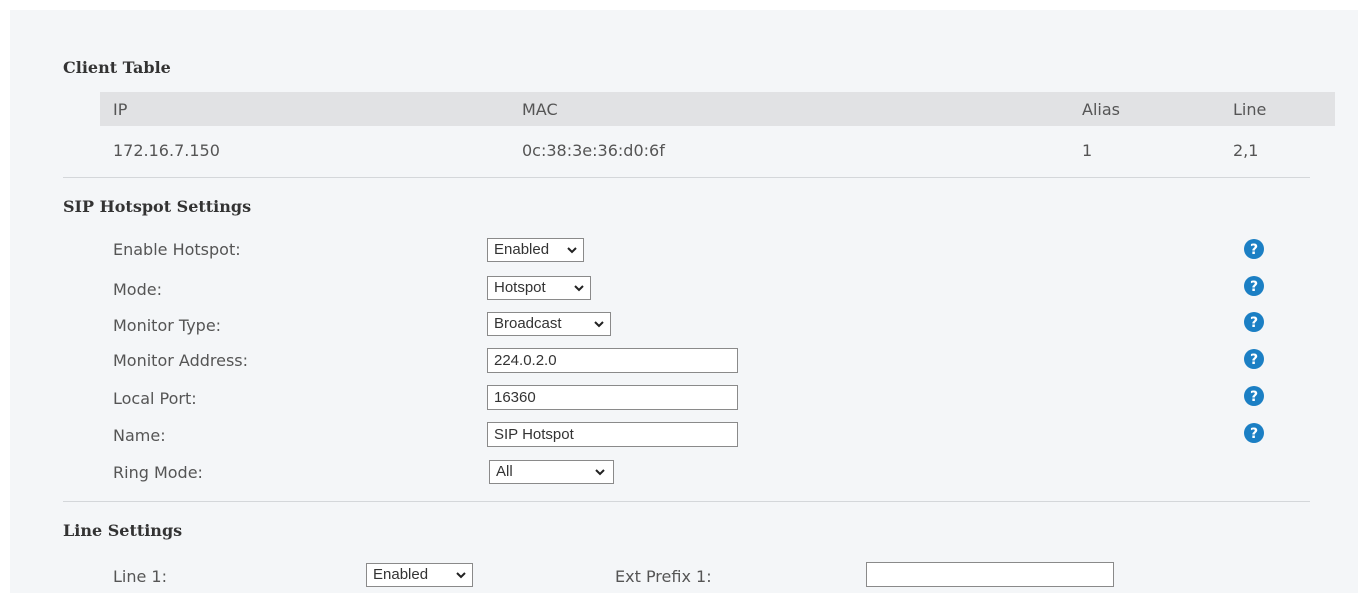  What do you see at coordinates (612, 397) in the screenshot?
I see `local-port-input: 16360` at bounding box center [612, 397].